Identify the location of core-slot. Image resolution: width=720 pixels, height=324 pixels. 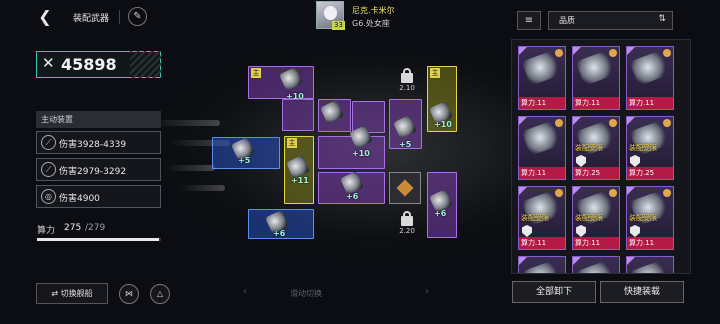
(405, 188).